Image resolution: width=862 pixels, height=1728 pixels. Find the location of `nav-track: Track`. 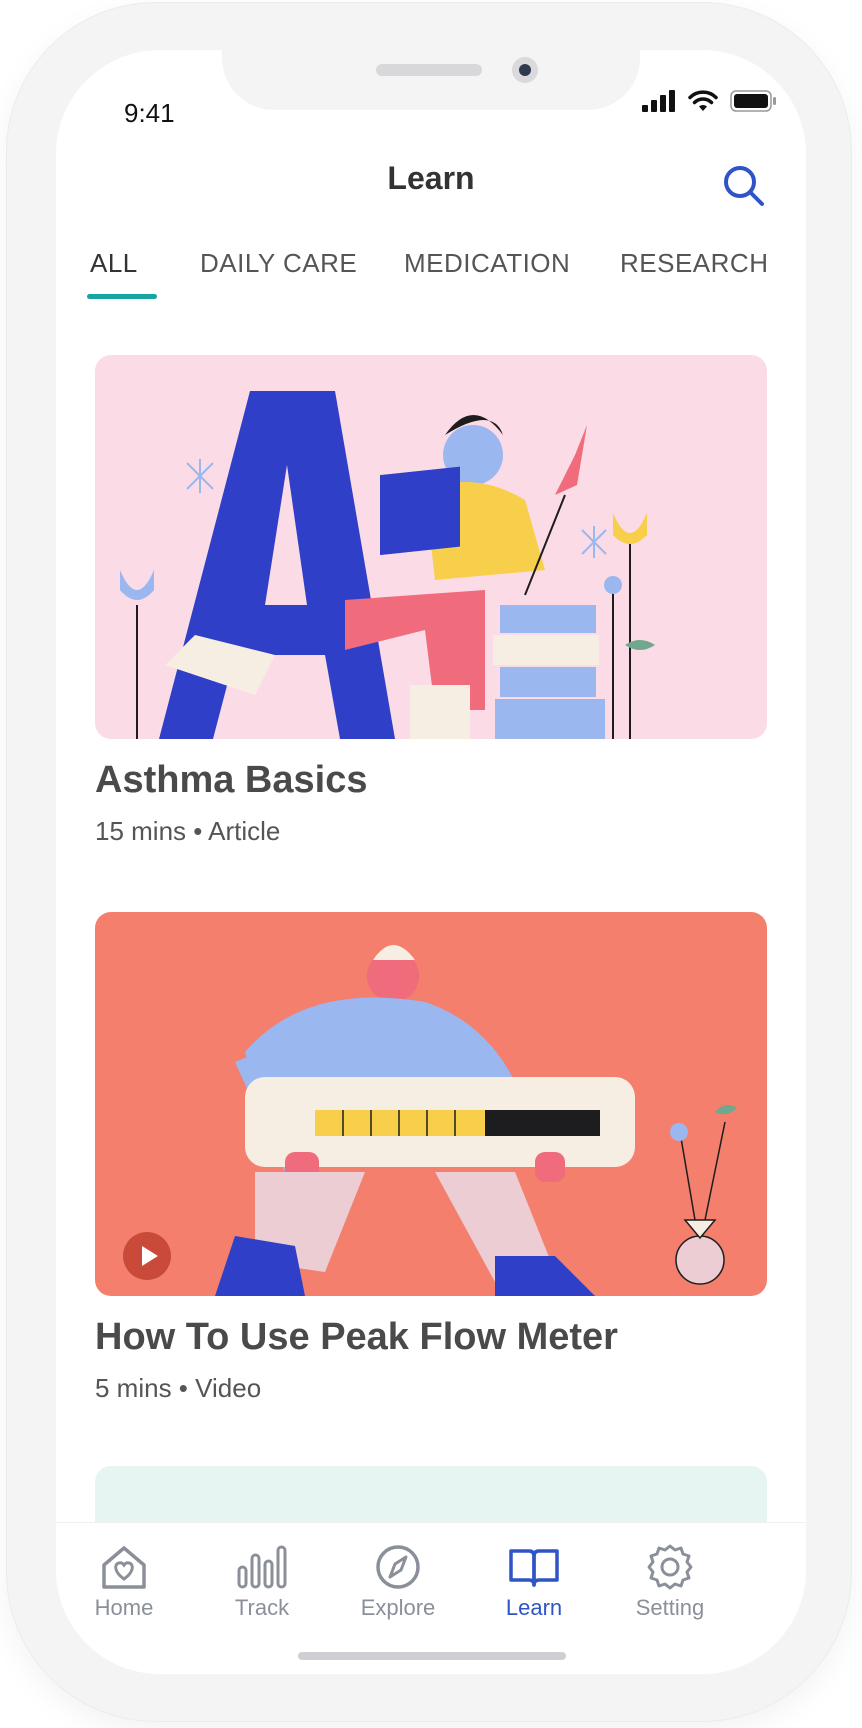

nav-track: Track is located at coordinates (262, 1582).